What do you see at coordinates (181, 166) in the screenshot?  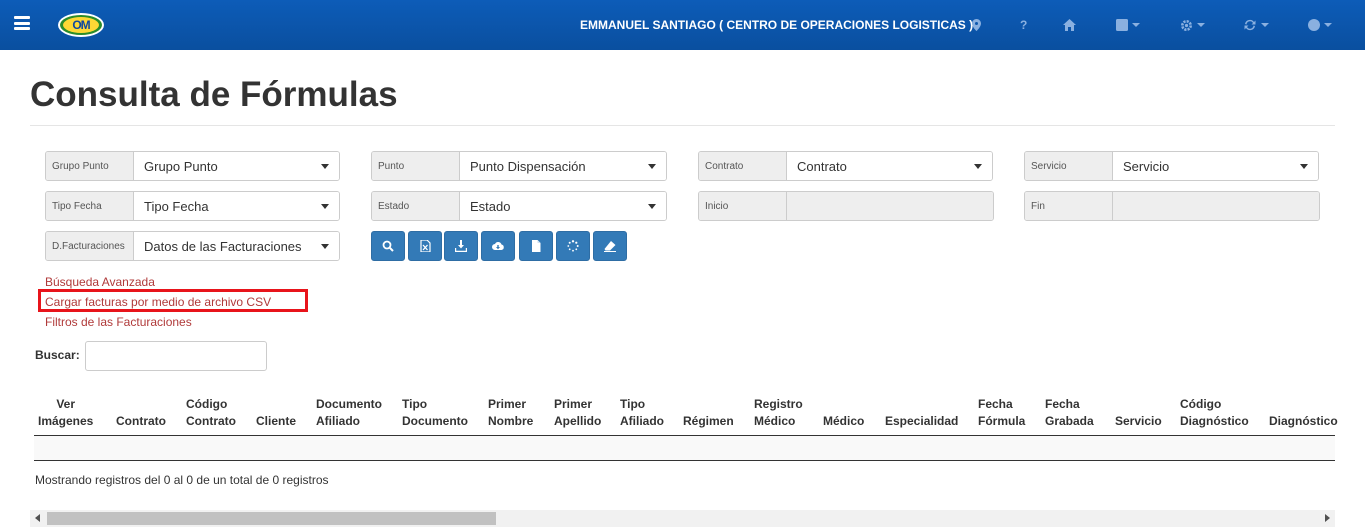 I see `grupo-punto-value: Grupo Punto` at bounding box center [181, 166].